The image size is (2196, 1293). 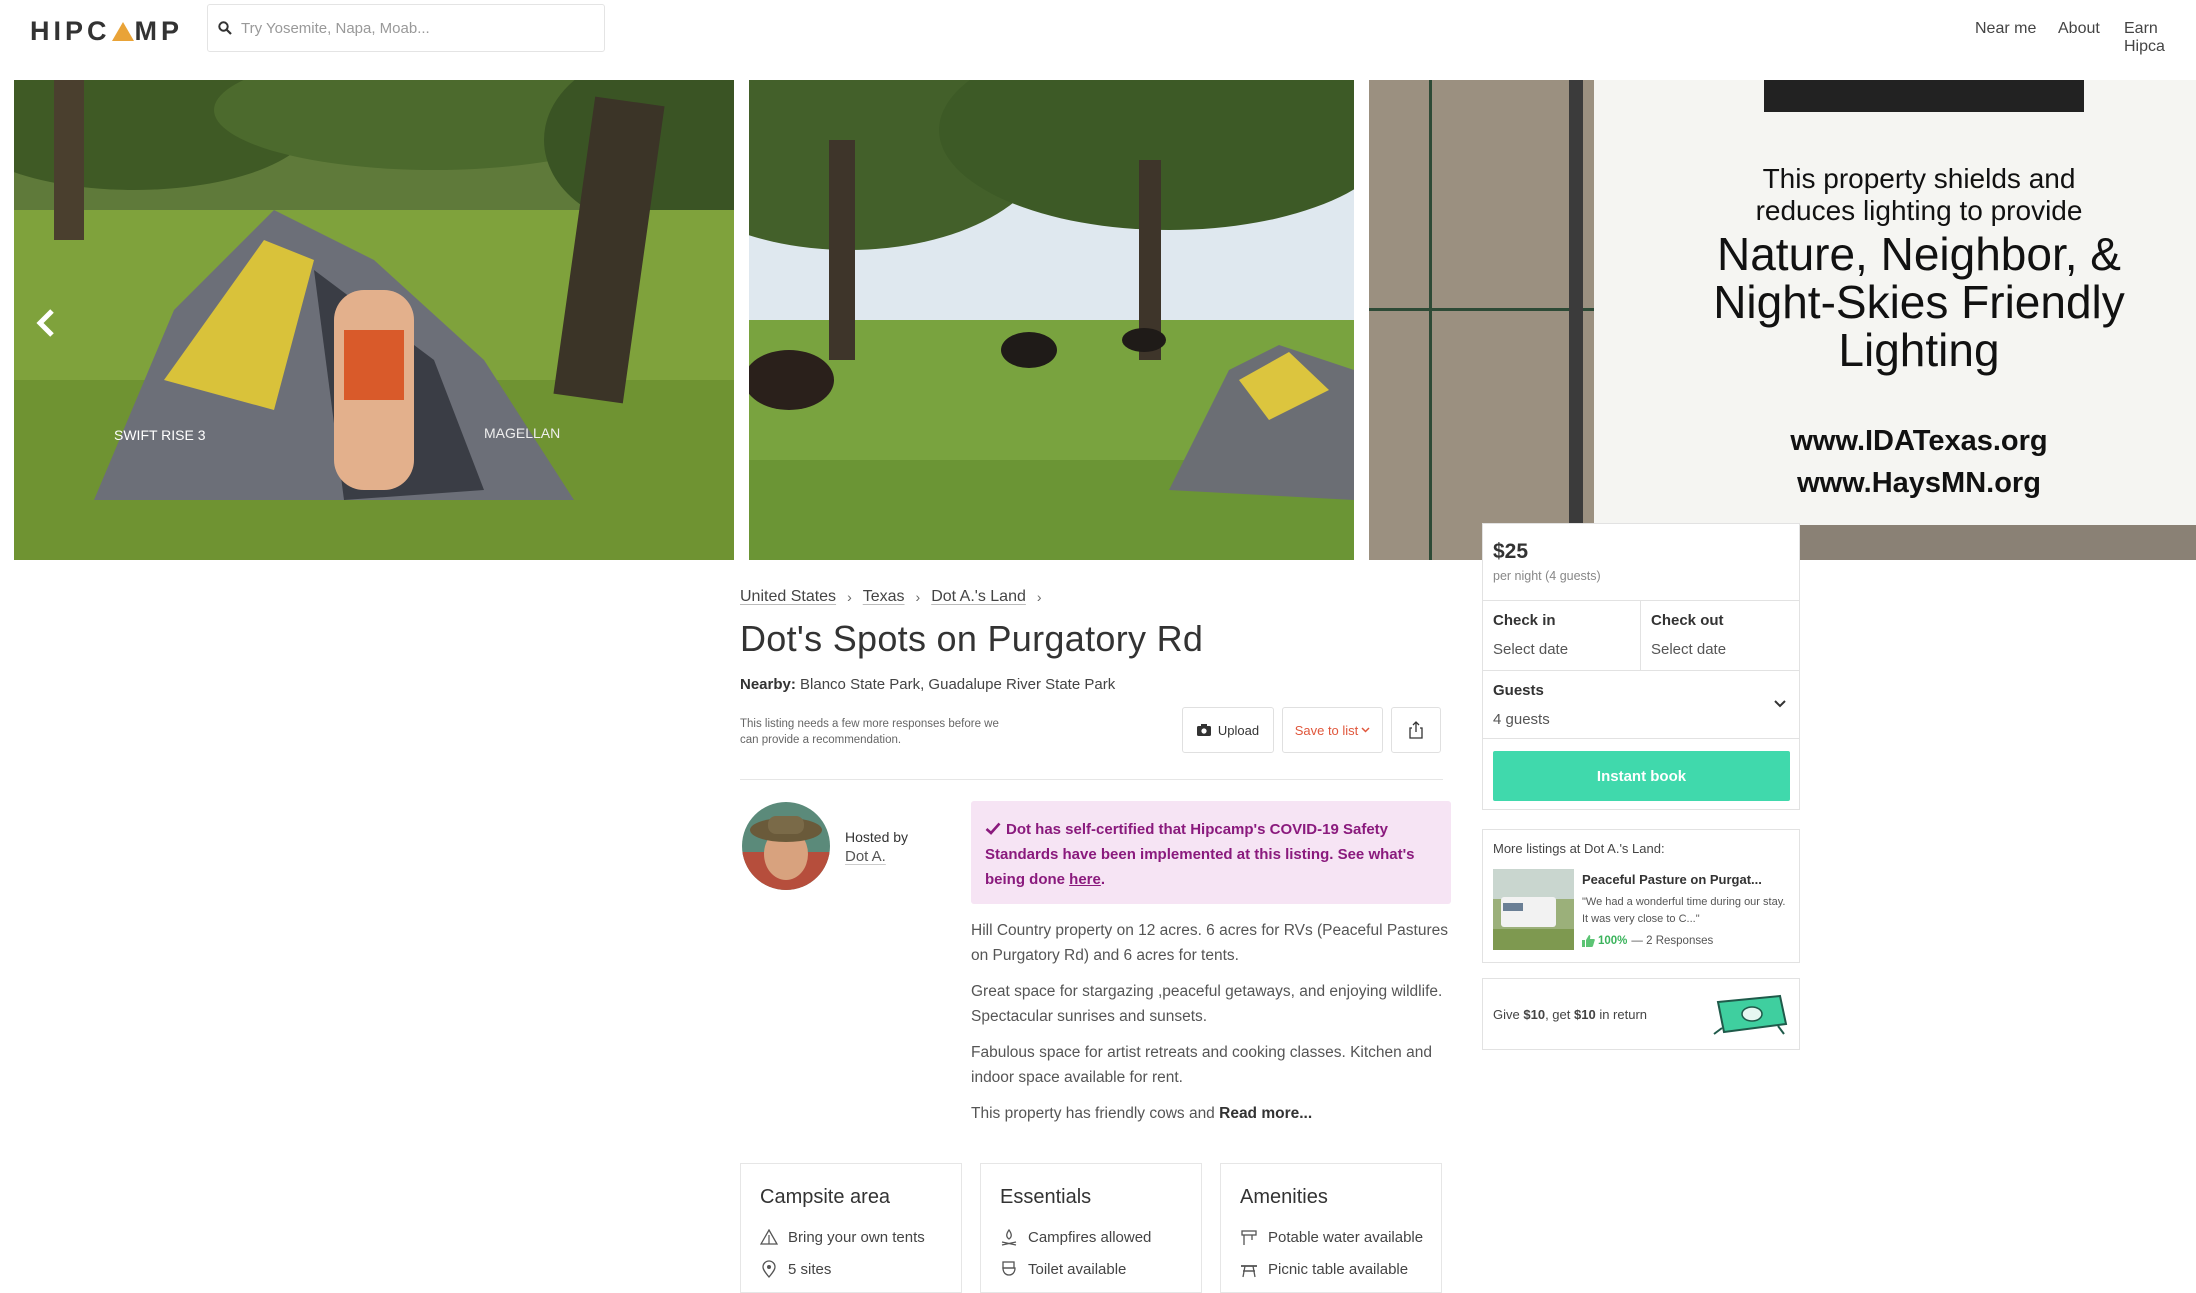 I want to click on feature-row: Campfires allowed, so click(x=1100, y=1237).